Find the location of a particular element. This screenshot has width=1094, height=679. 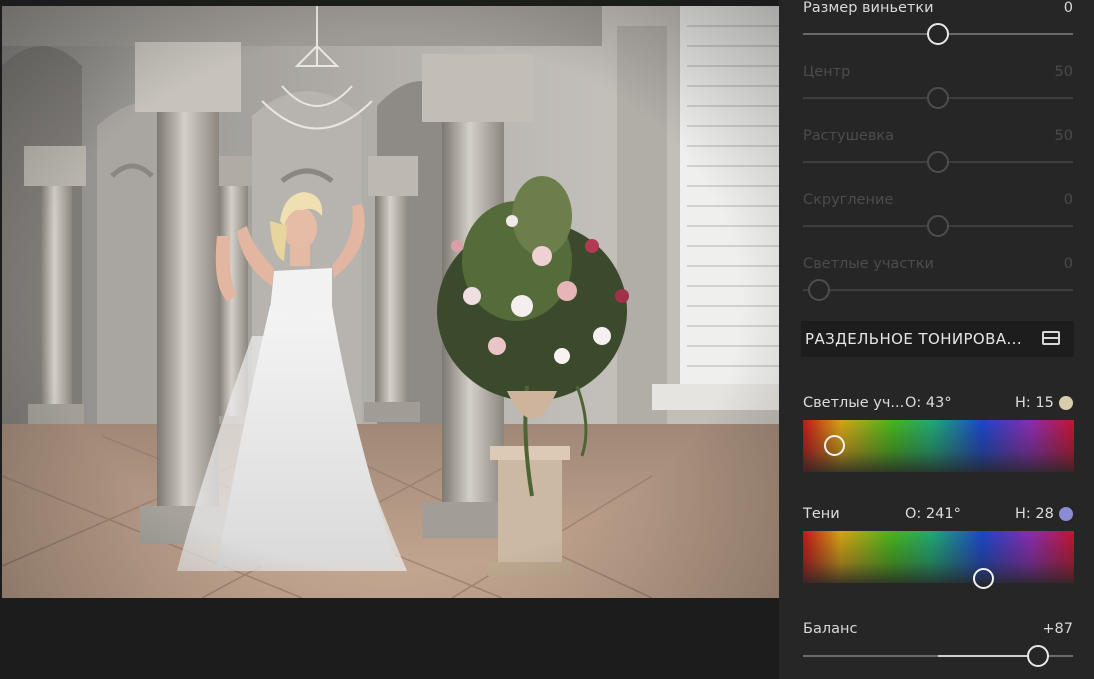

balance-slider is located at coordinates (938, 656).